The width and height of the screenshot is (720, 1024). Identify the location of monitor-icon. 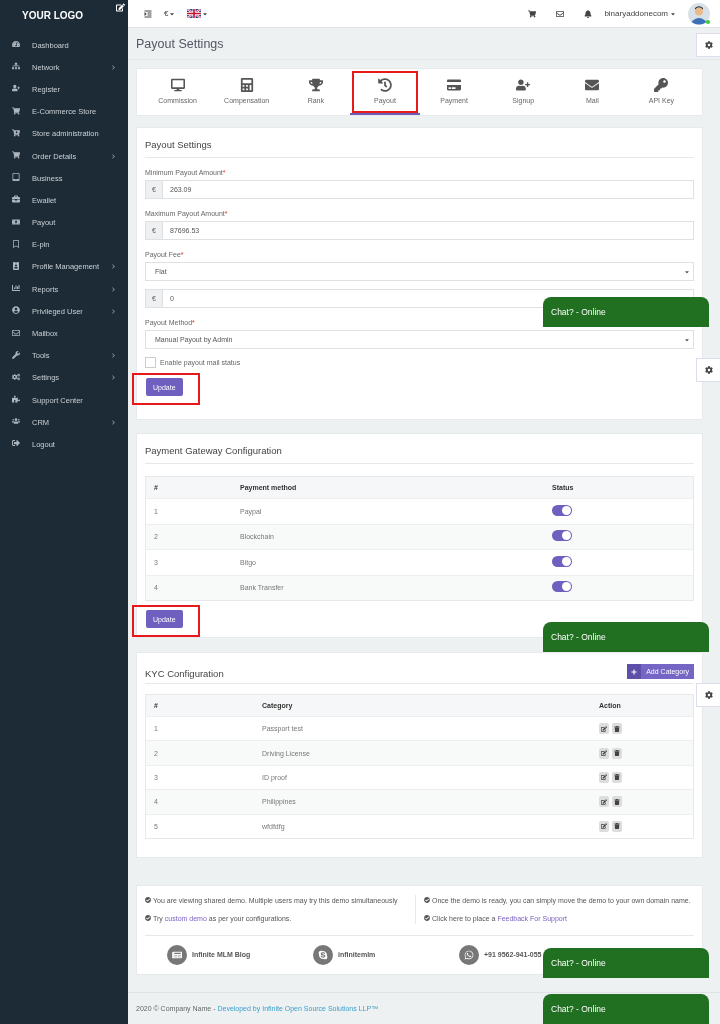
(177, 85).